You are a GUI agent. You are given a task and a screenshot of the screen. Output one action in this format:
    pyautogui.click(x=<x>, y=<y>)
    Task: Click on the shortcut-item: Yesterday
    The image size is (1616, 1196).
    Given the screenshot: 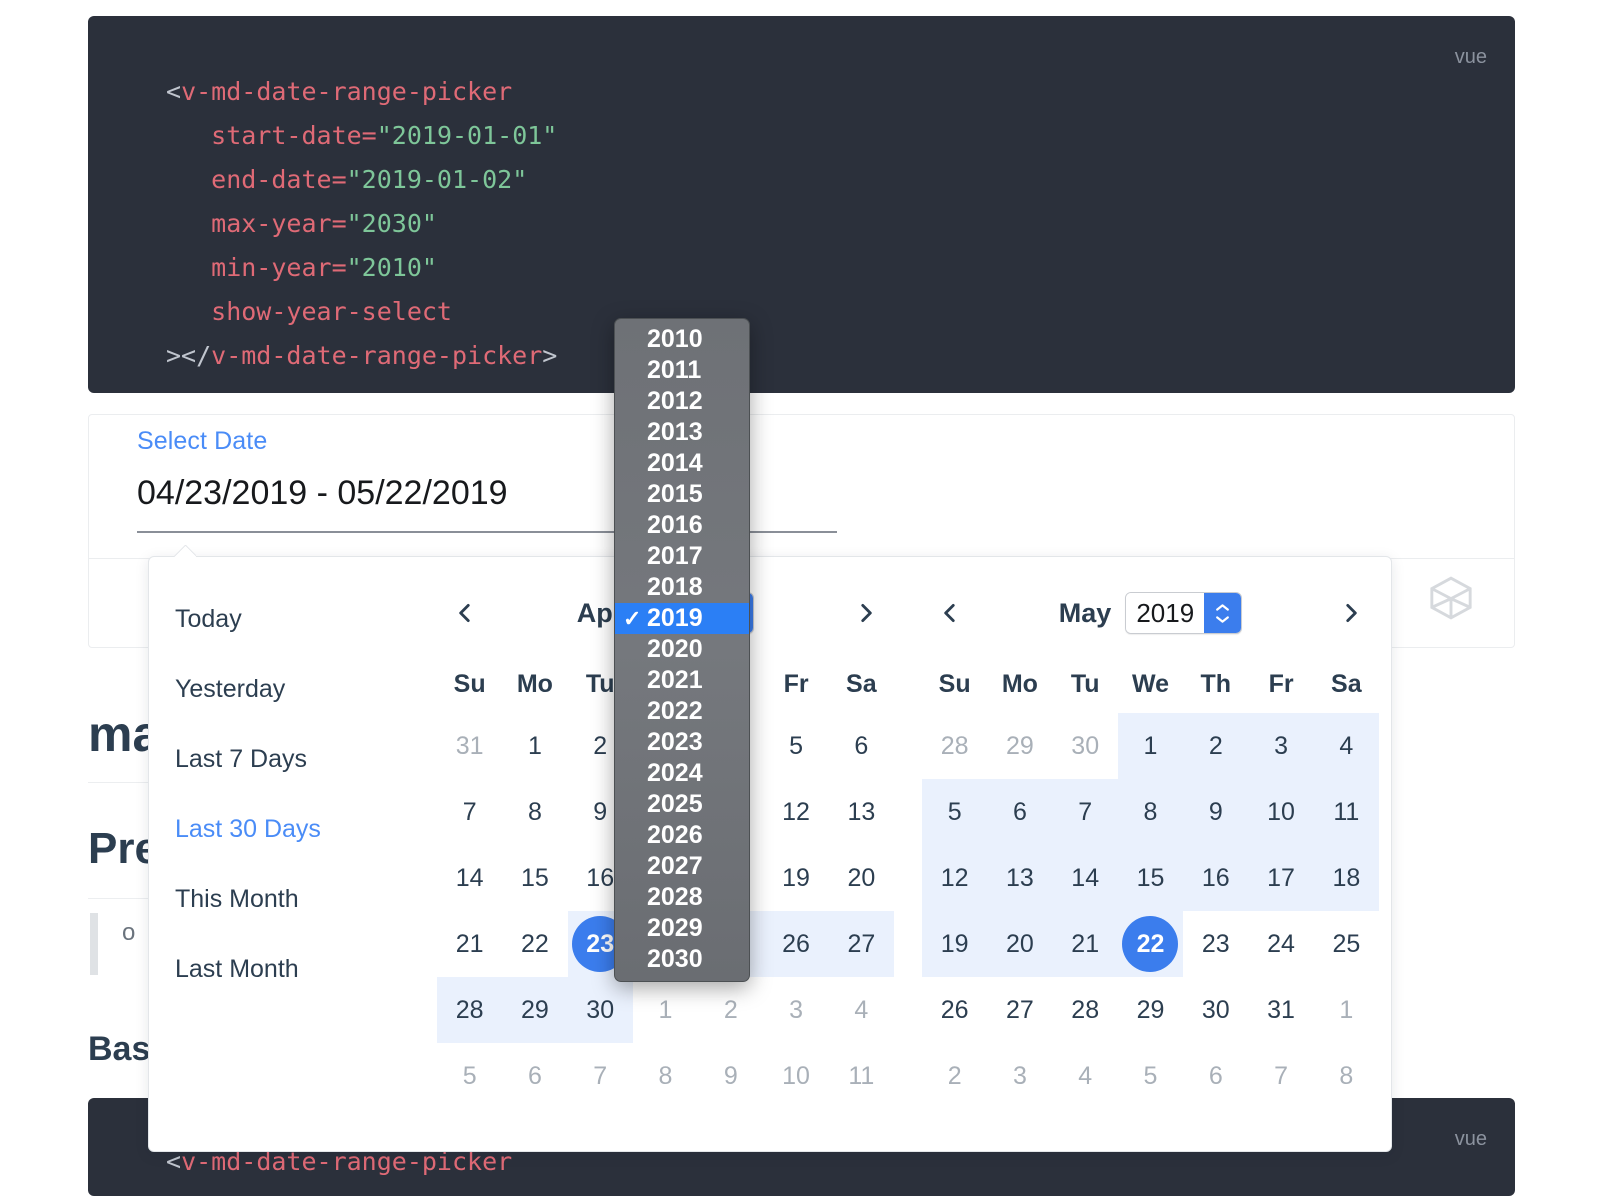 What is the action you would take?
    pyautogui.click(x=299, y=689)
    